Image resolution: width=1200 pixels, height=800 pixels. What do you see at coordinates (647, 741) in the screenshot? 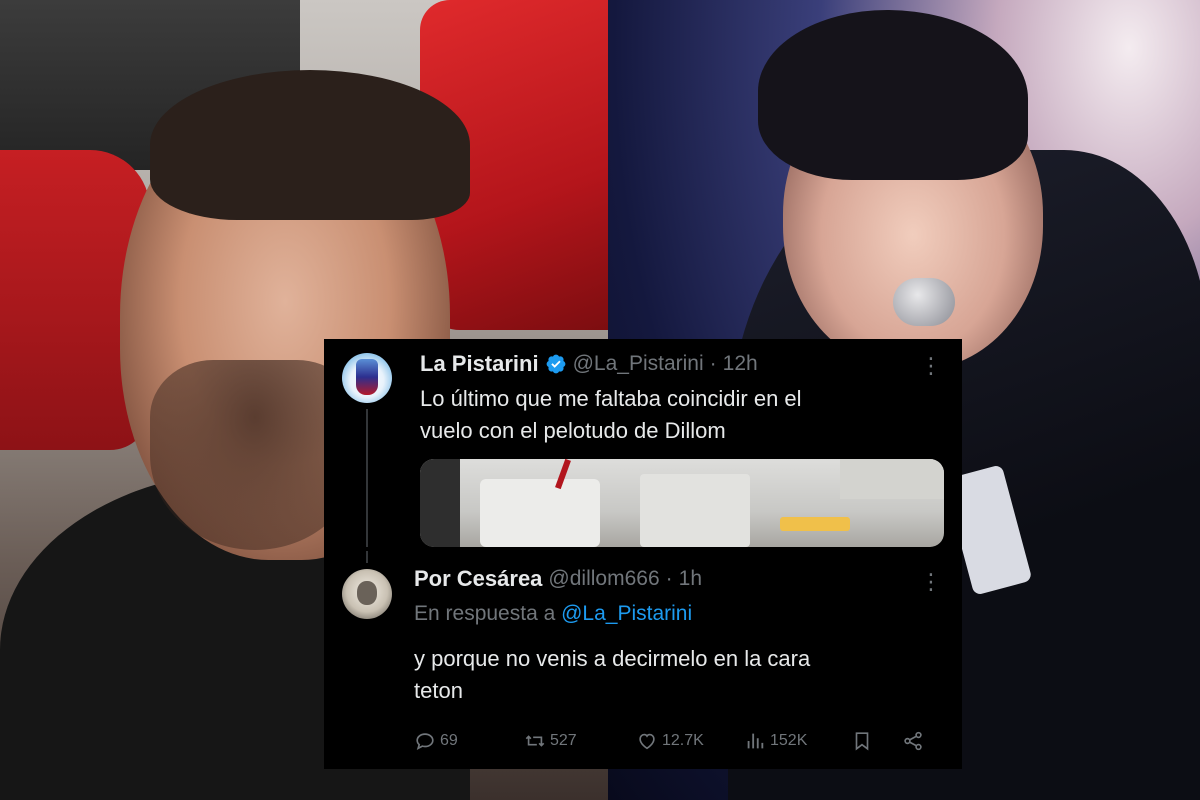
I see `heart-icon` at bounding box center [647, 741].